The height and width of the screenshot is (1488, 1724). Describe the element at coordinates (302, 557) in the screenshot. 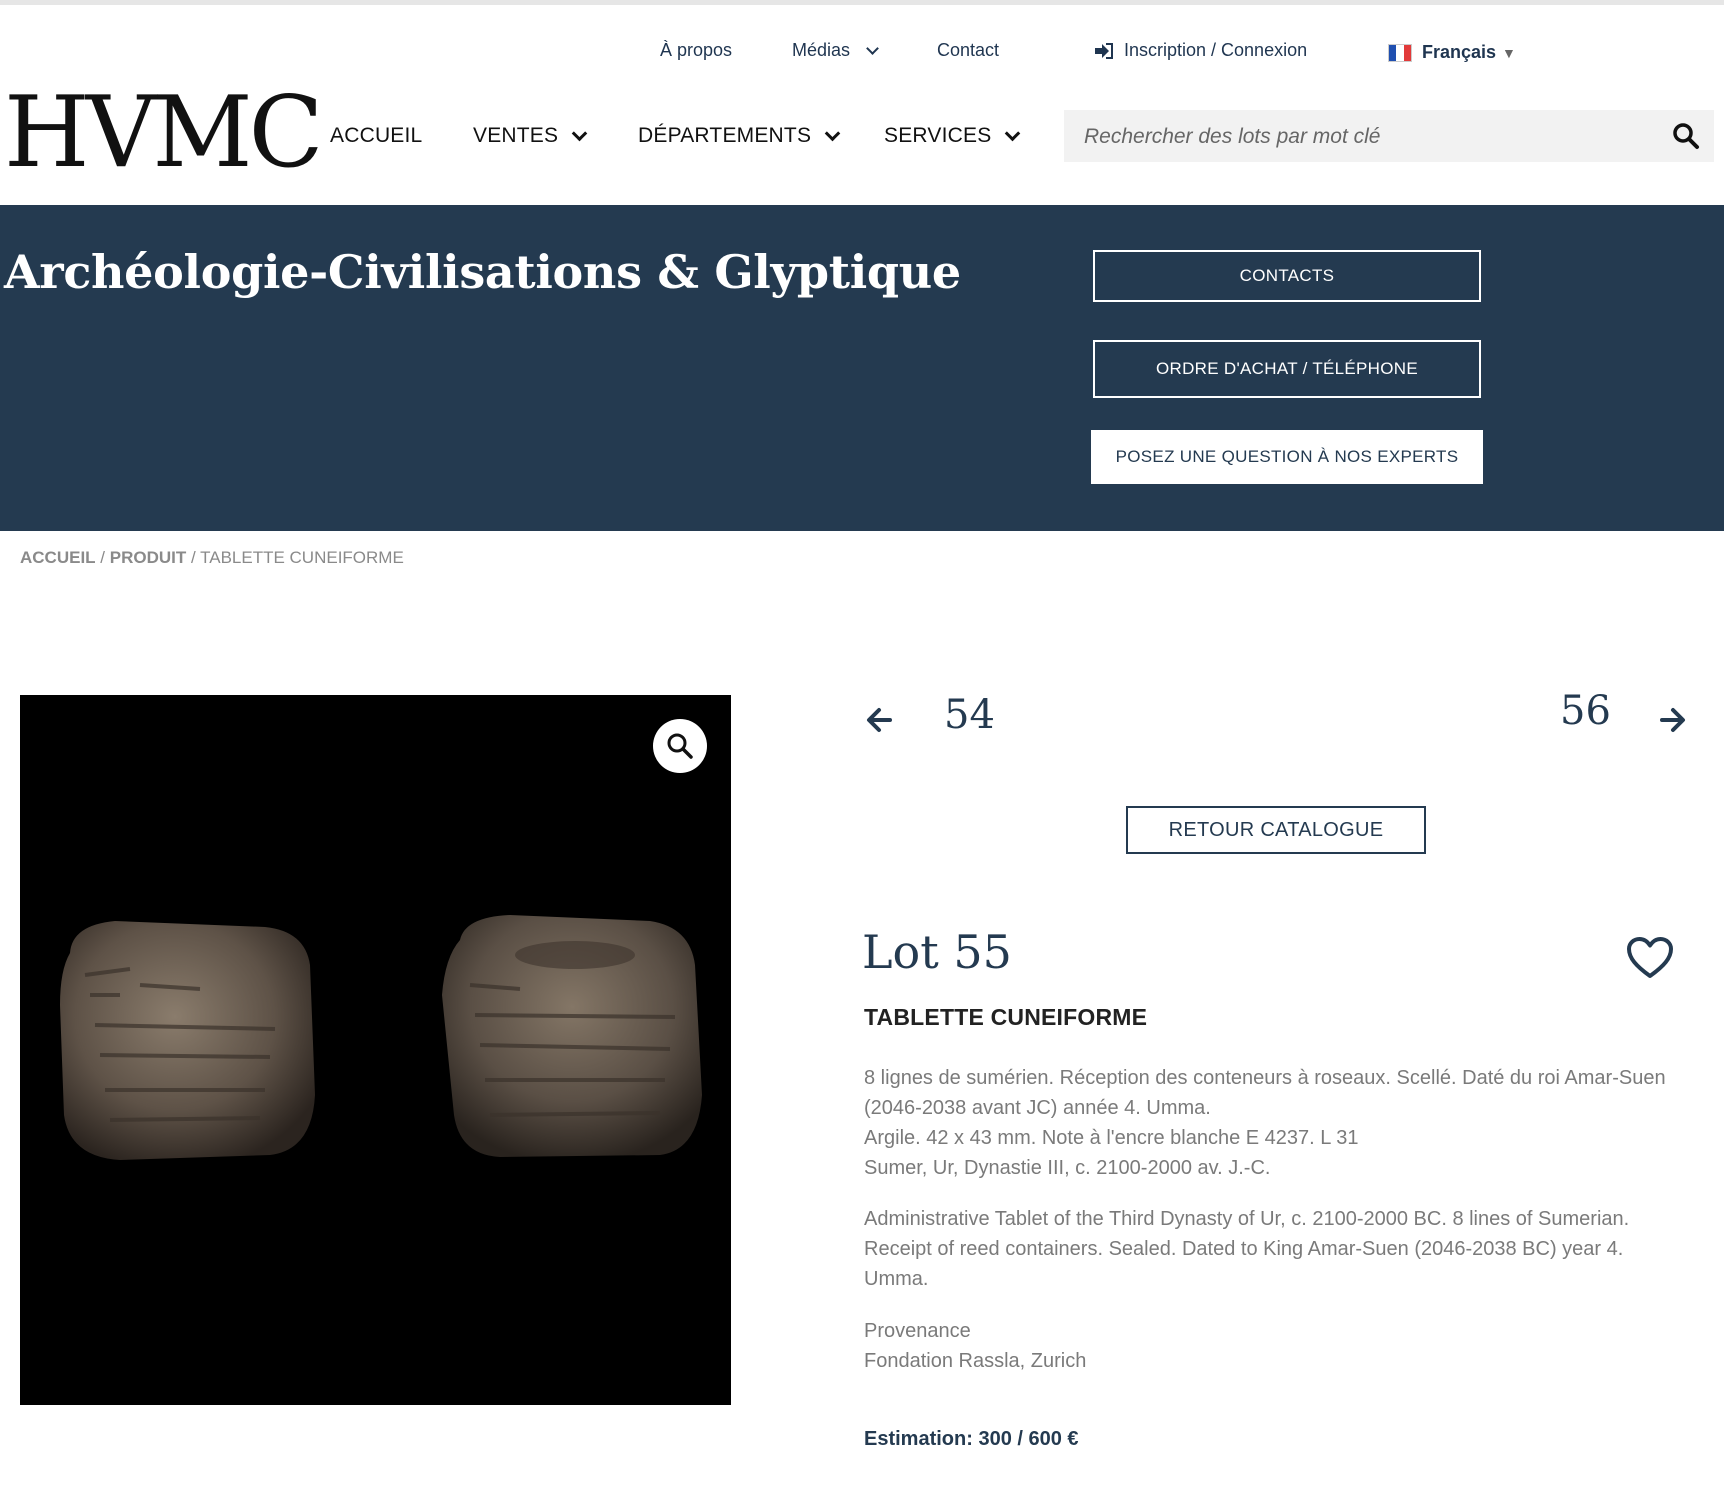

I see `breadcrumb-current: TABLETTE CUNEIFORME` at that location.